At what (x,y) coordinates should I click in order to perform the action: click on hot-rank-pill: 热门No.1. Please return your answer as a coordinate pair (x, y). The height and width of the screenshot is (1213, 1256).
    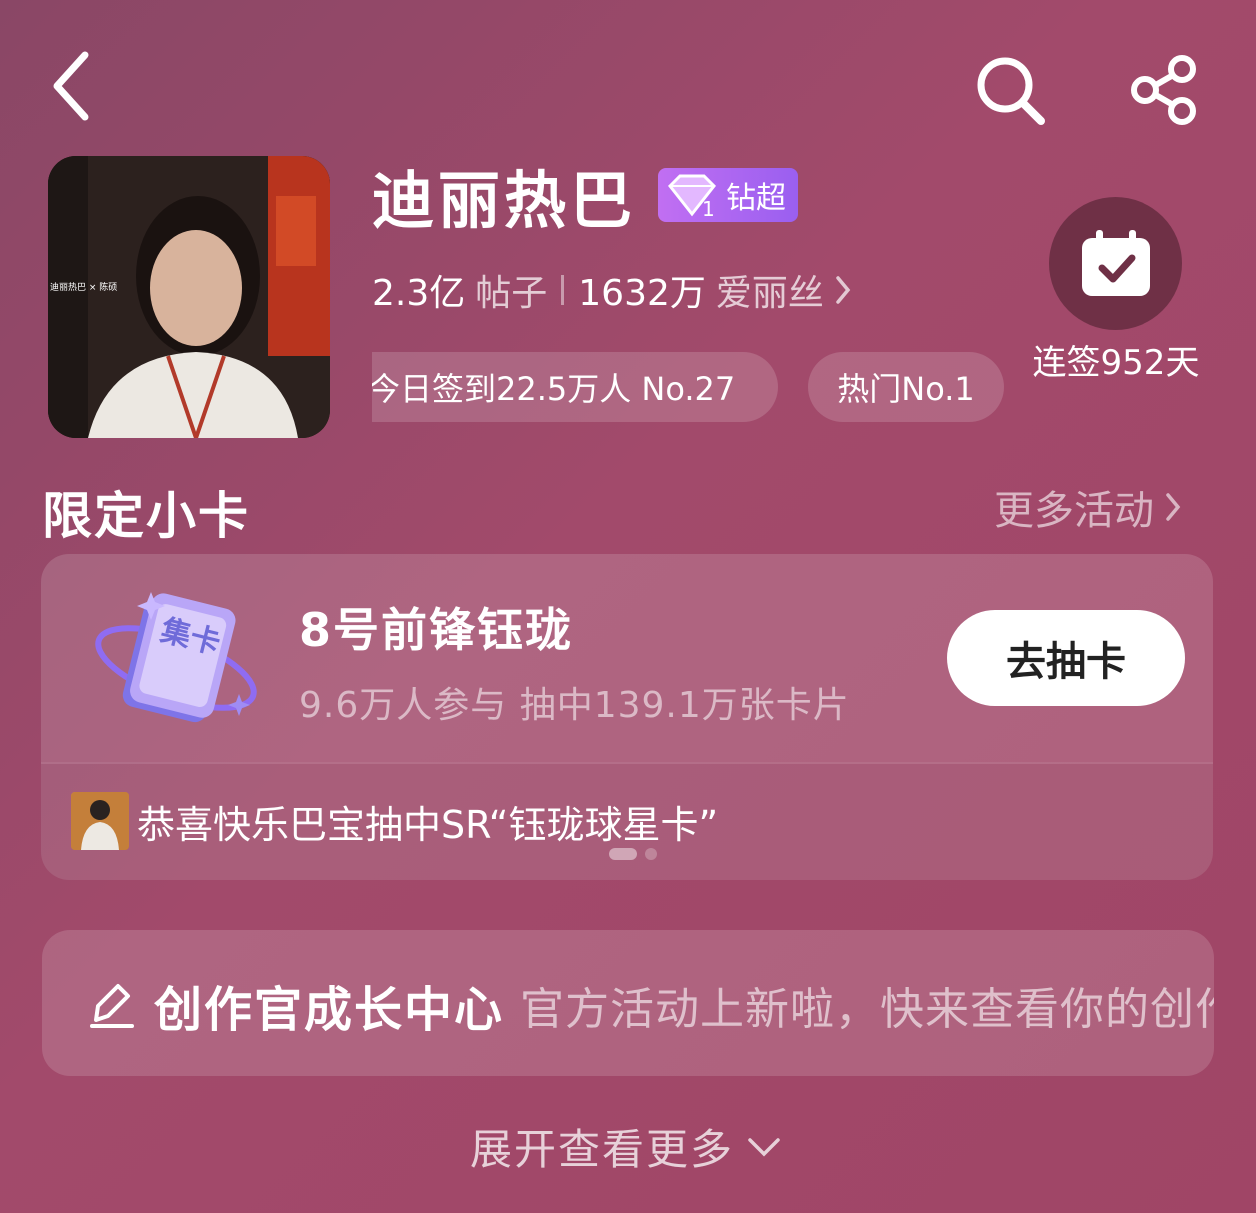
    Looking at the image, I should click on (906, 387).